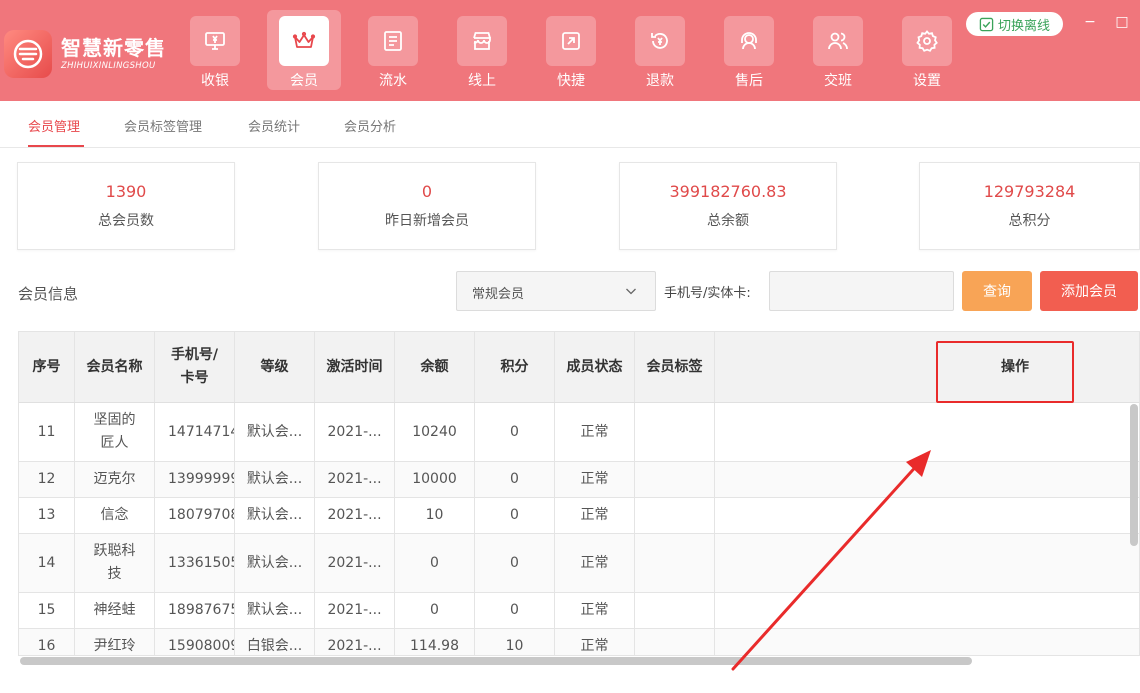 The image size is (1140, 693). Describe the element at coordinates (47, 367) in the screenshot. I see `column-header-no: 序号` at that location.